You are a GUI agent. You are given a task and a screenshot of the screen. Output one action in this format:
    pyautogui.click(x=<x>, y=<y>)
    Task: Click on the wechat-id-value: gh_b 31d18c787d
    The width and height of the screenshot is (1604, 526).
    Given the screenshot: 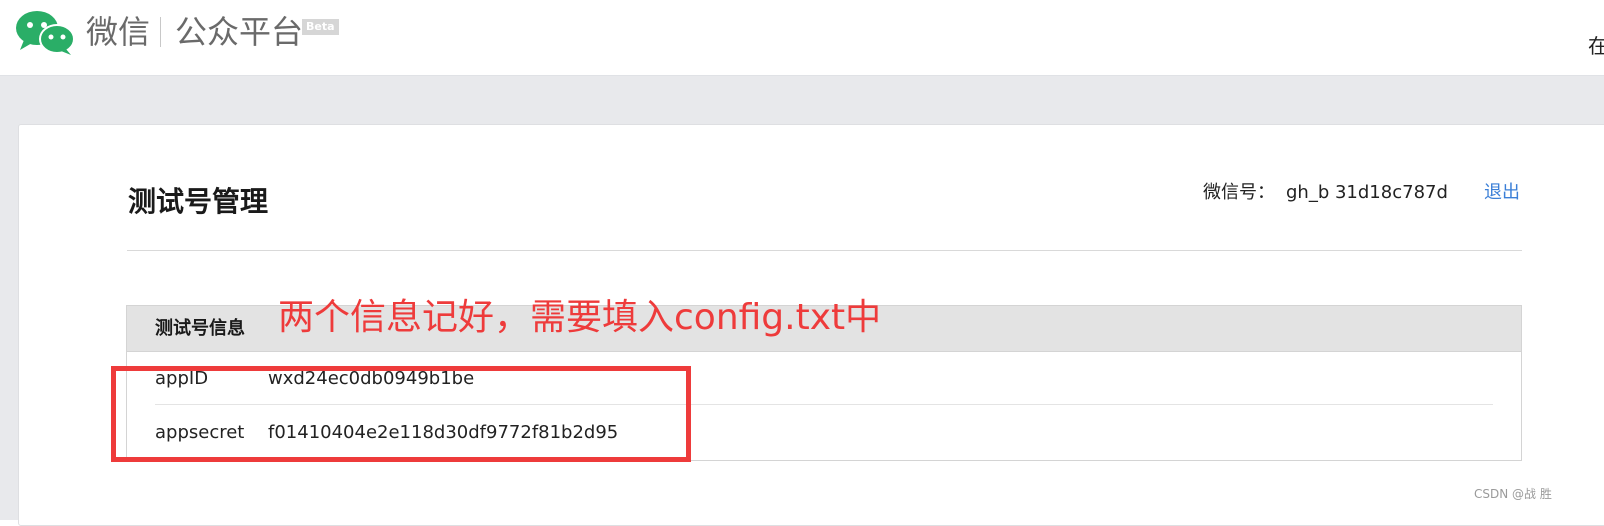 What is the action you would take?
    pyautogui.click(x=1367, y=192)
    